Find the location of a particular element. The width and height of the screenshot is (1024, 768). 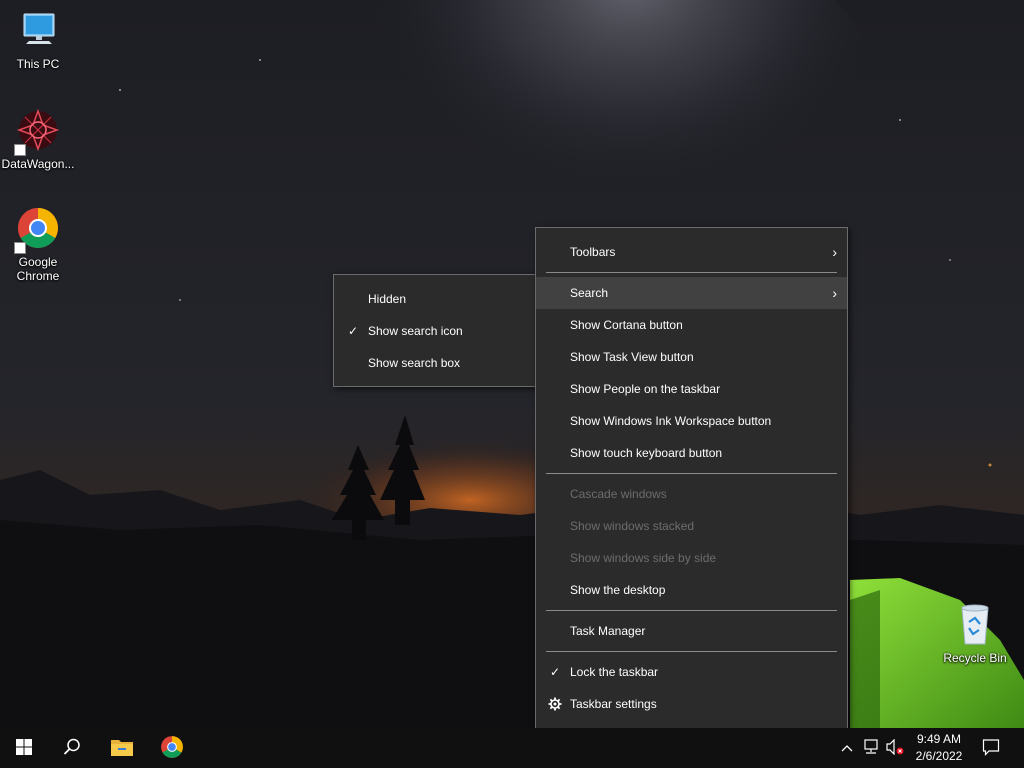

menu-item-task-manager: Task Manager is located at coordinates (691, 631).